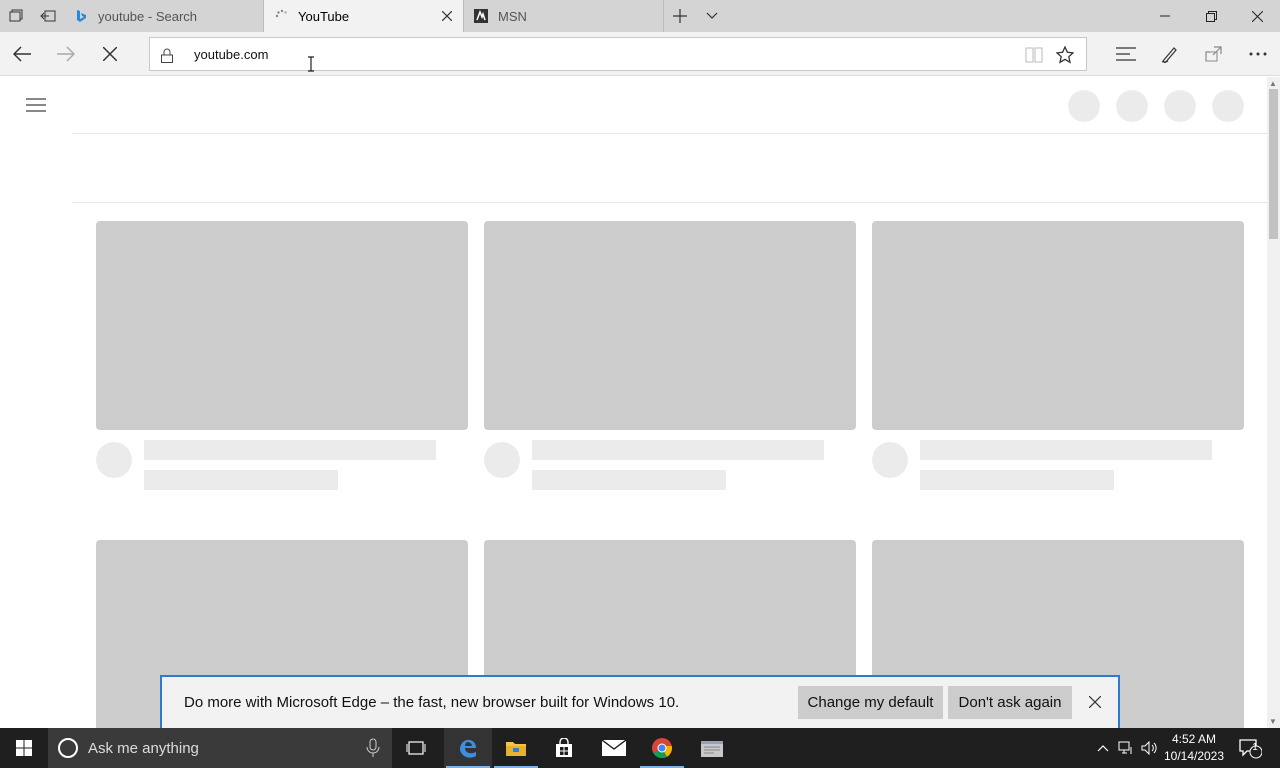 This screenshot has width=1280, height=768. I want to click on start-button, so click(24, 748).